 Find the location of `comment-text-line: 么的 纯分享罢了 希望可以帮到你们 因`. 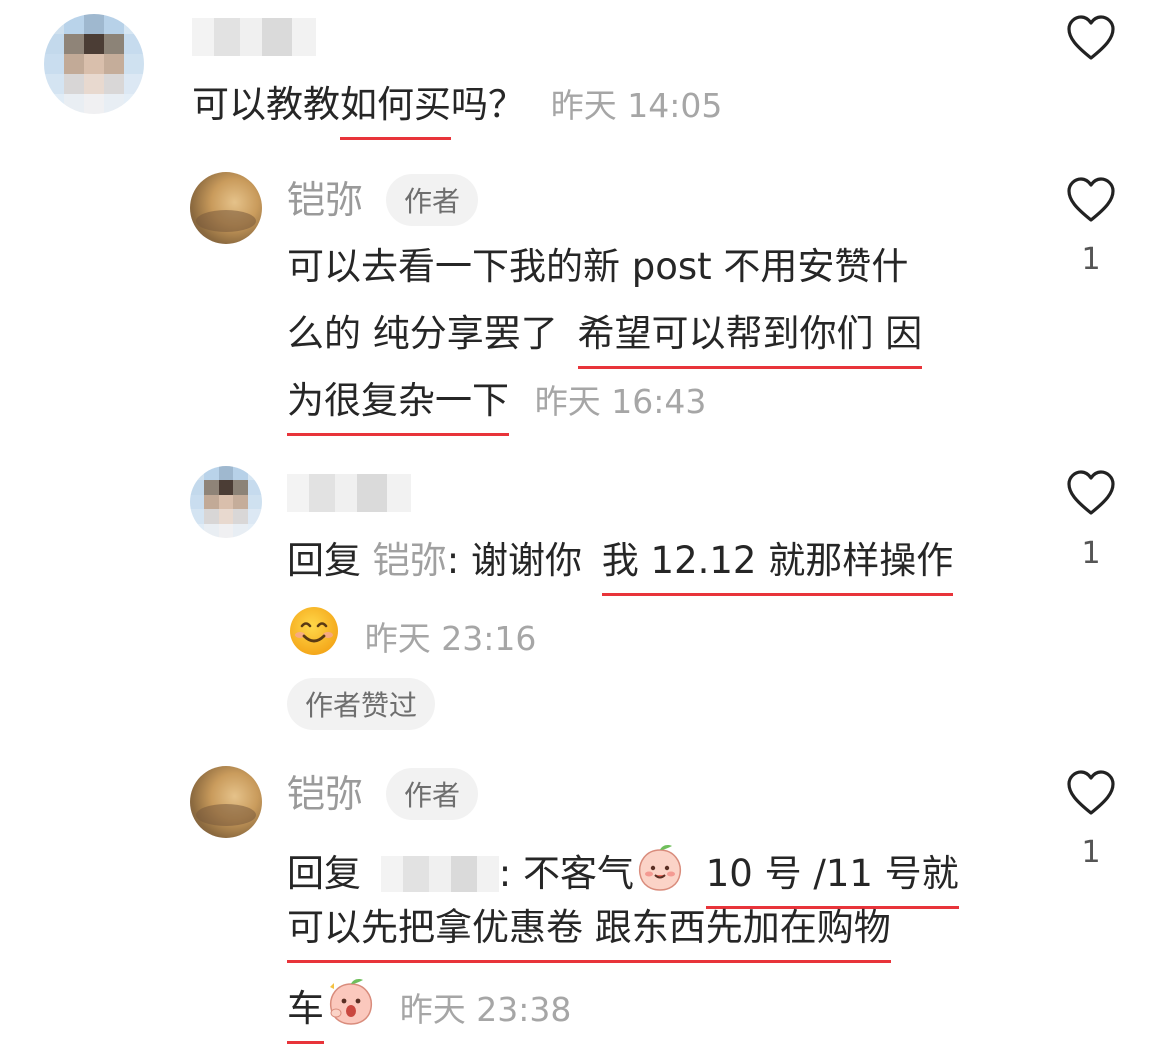

comment-text-line: 么的 纯分享罢了 希望可以帮到你们 因 is located at coordinates (605, 340).